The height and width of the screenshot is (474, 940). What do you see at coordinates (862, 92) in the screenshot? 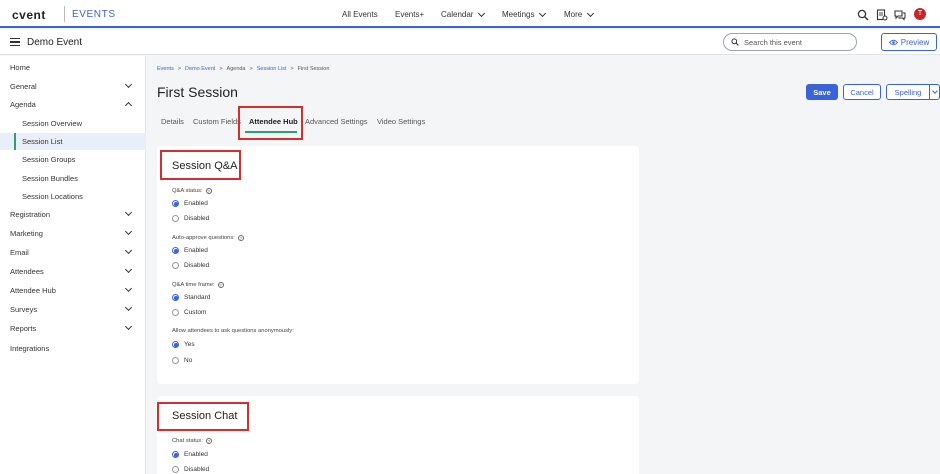
I see `cancel-button: Cancel` at bounding box center [862, 92].